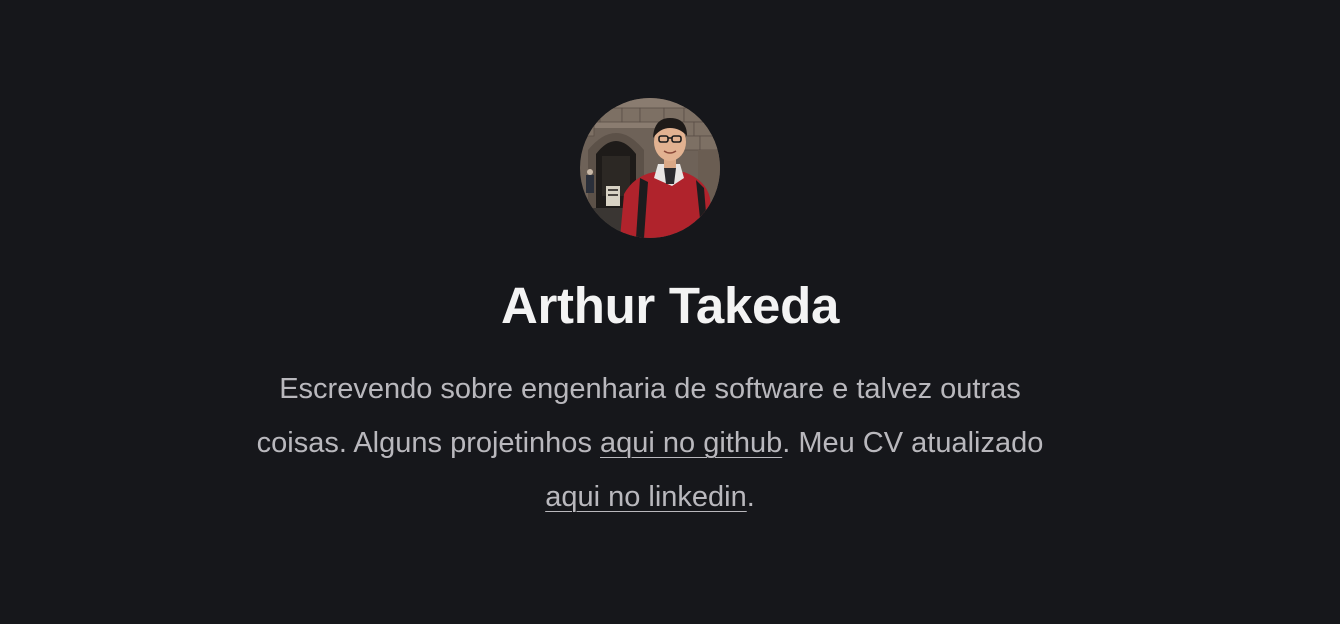 This screenshot has width=1340, height=624. I want to click on bio-text: . Meu CV atualizado, so click(913, 443).